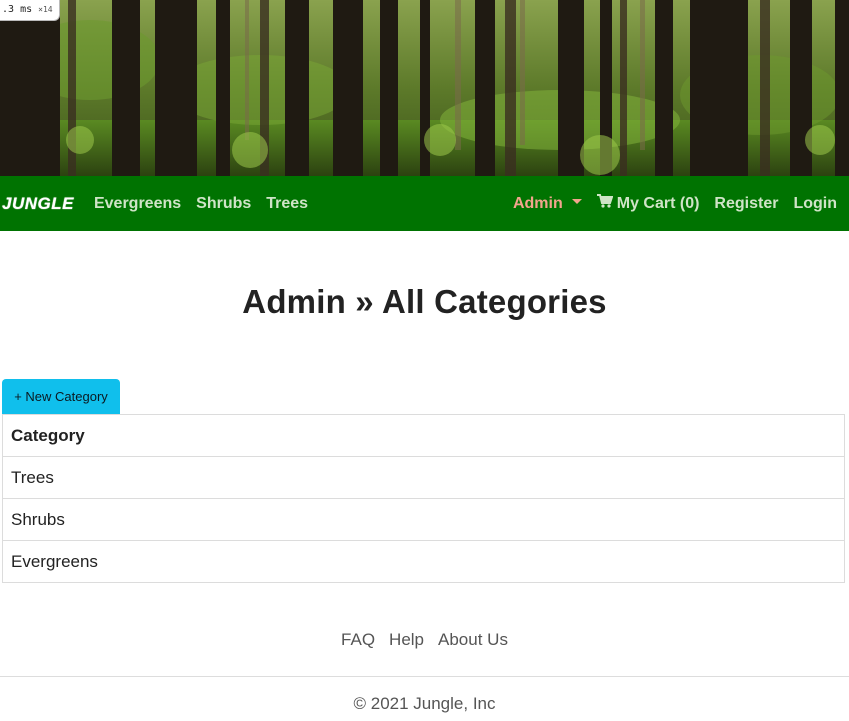 The image size is (849, 721). I want to click on footer-links: FAQ Help About Us, so click(424, 640).